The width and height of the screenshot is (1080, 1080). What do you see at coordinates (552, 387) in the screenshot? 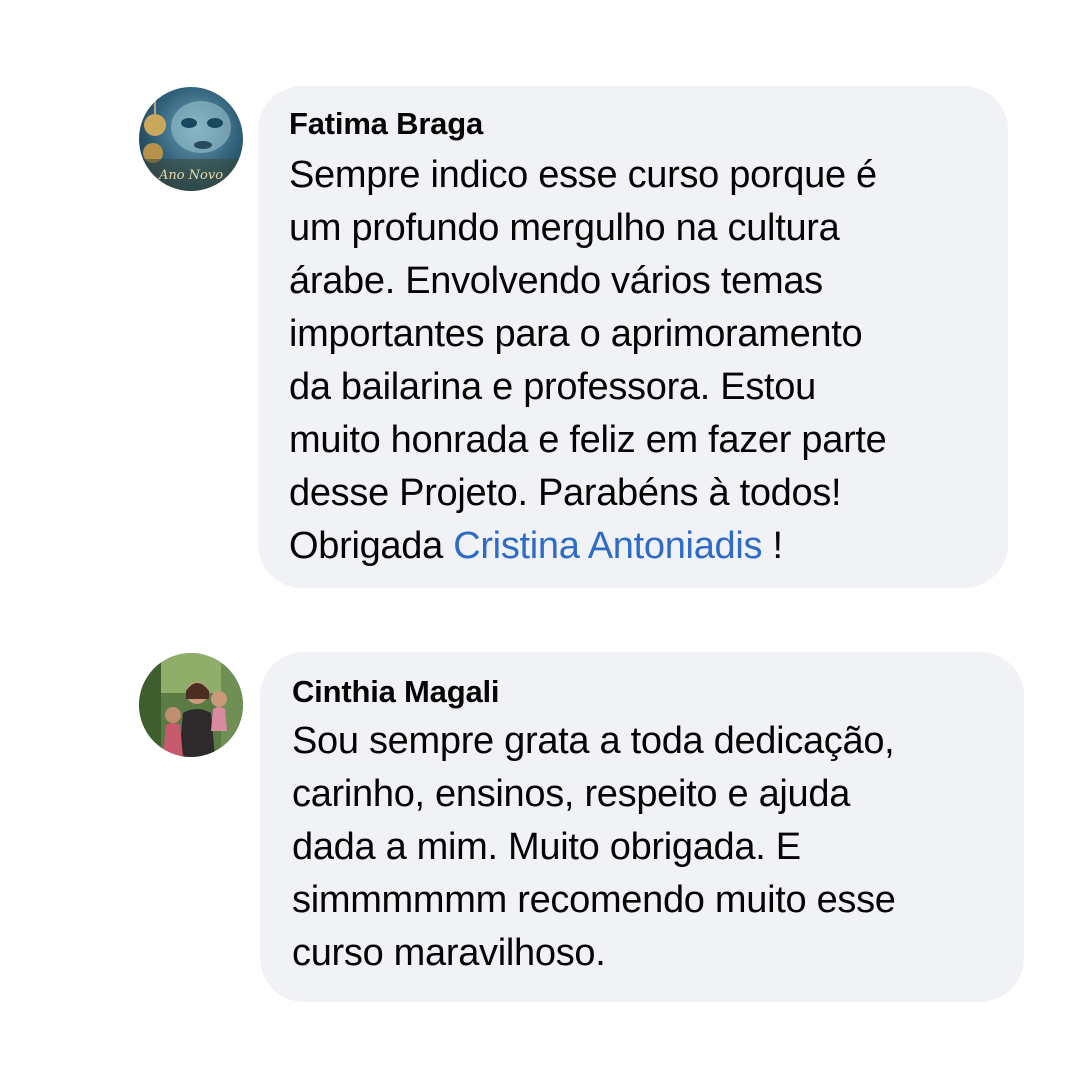
I see `comment-line: da bailarina e professora. Estou` at bounding box center [552, 387].